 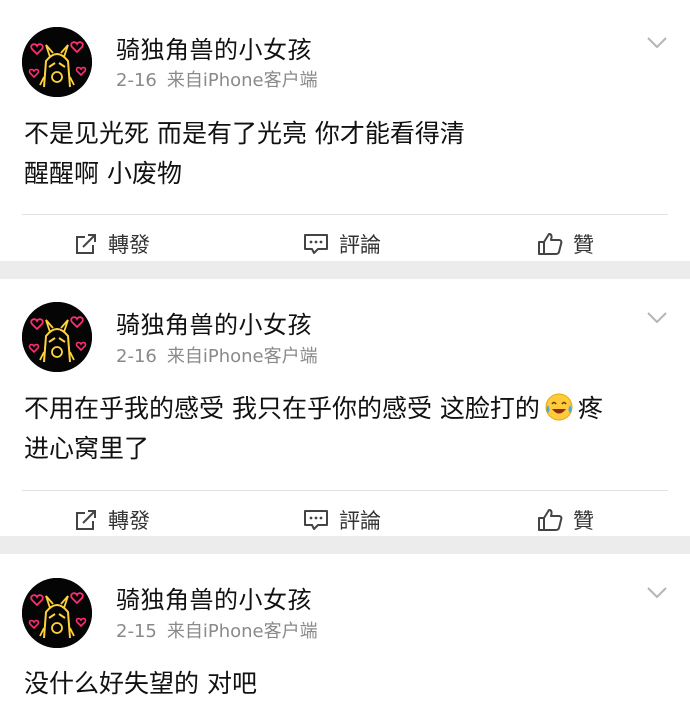 I want to click on post-content: 不用在乎我的感受 我只在乎你的感受 这脸打的 疼进心窝里了, so click(x=345, y=428).